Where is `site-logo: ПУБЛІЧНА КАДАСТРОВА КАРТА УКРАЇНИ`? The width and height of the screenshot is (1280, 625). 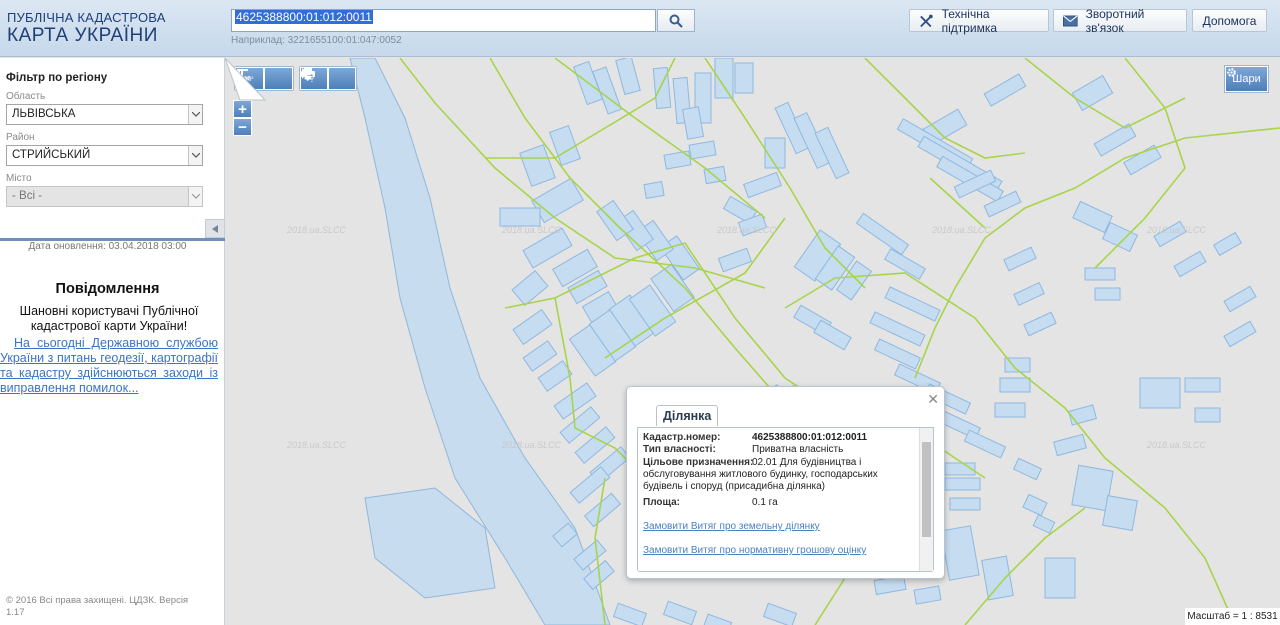 site-logo: ПУБЛІЧНА КАДАСТРОВА КАРТА УКРАЇНИ is located at coordinates (86, 28).